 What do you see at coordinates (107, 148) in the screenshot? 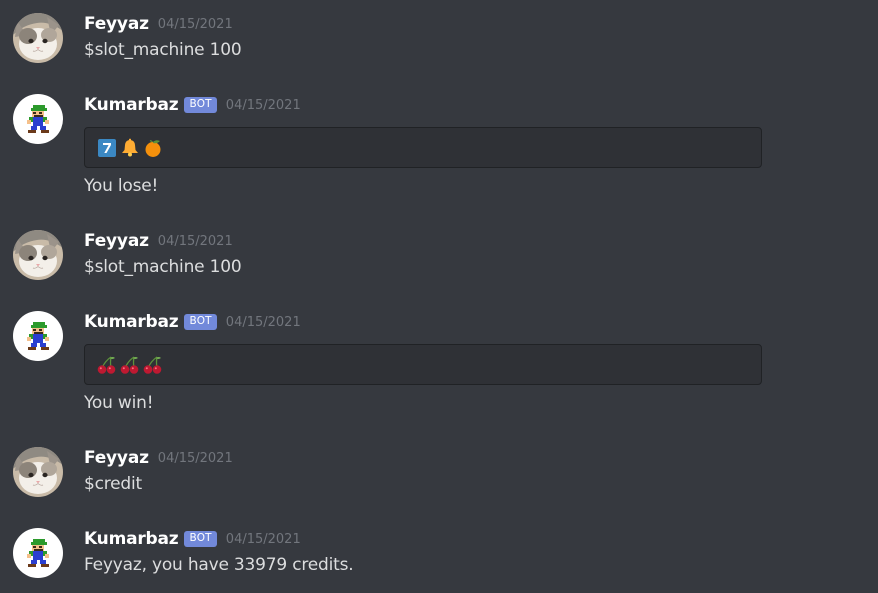
I see `seven-icon` at bounding box center [107, 148].